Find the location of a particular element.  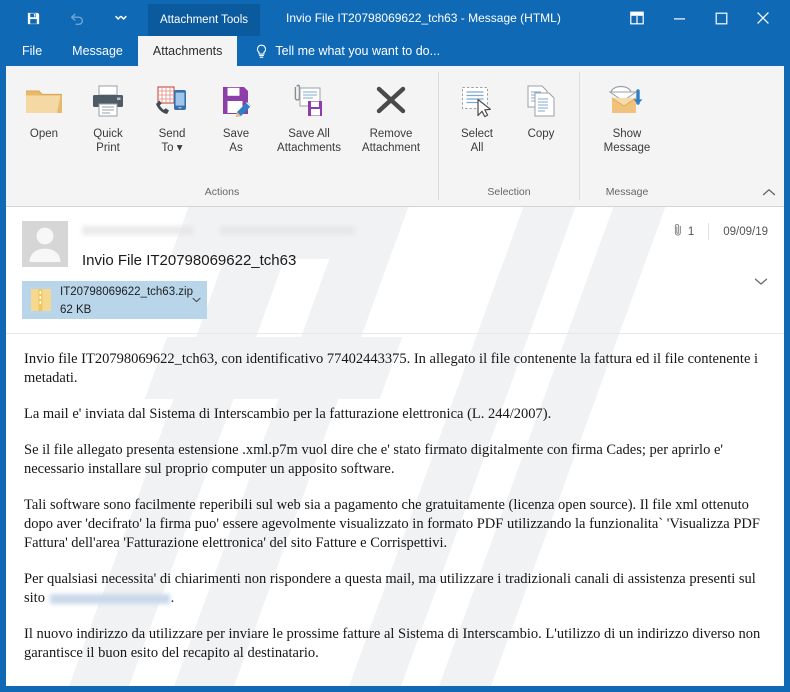

show-message-button-label: Show Message is located at coordinates (627, 141).